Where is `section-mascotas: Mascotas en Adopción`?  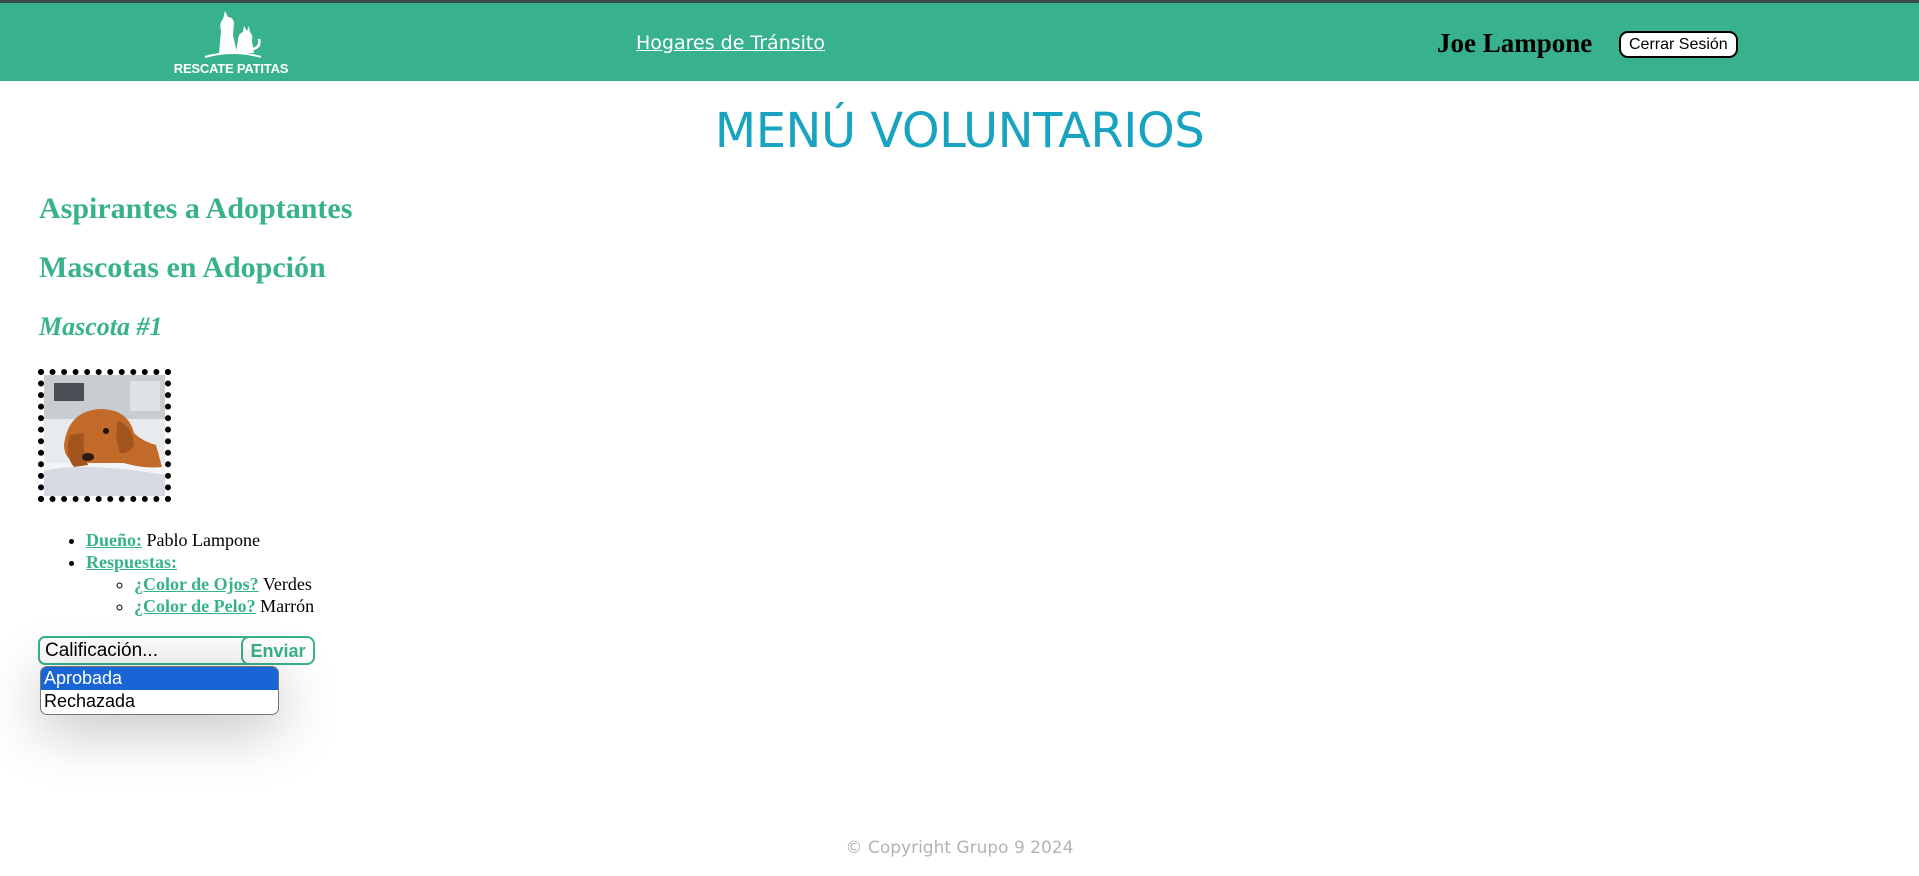 section-mascotas: Mascotas en Adopción is located at coordinates (182, 267).